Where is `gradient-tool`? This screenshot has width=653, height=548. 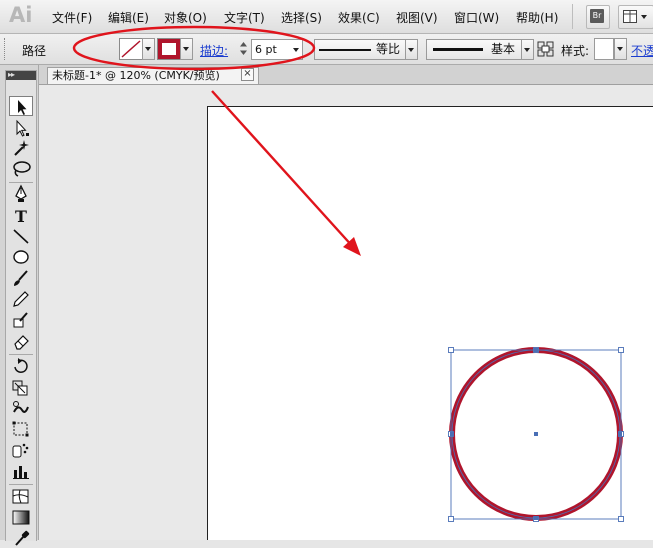 gradient-tool is located at coordinates (21, 517).